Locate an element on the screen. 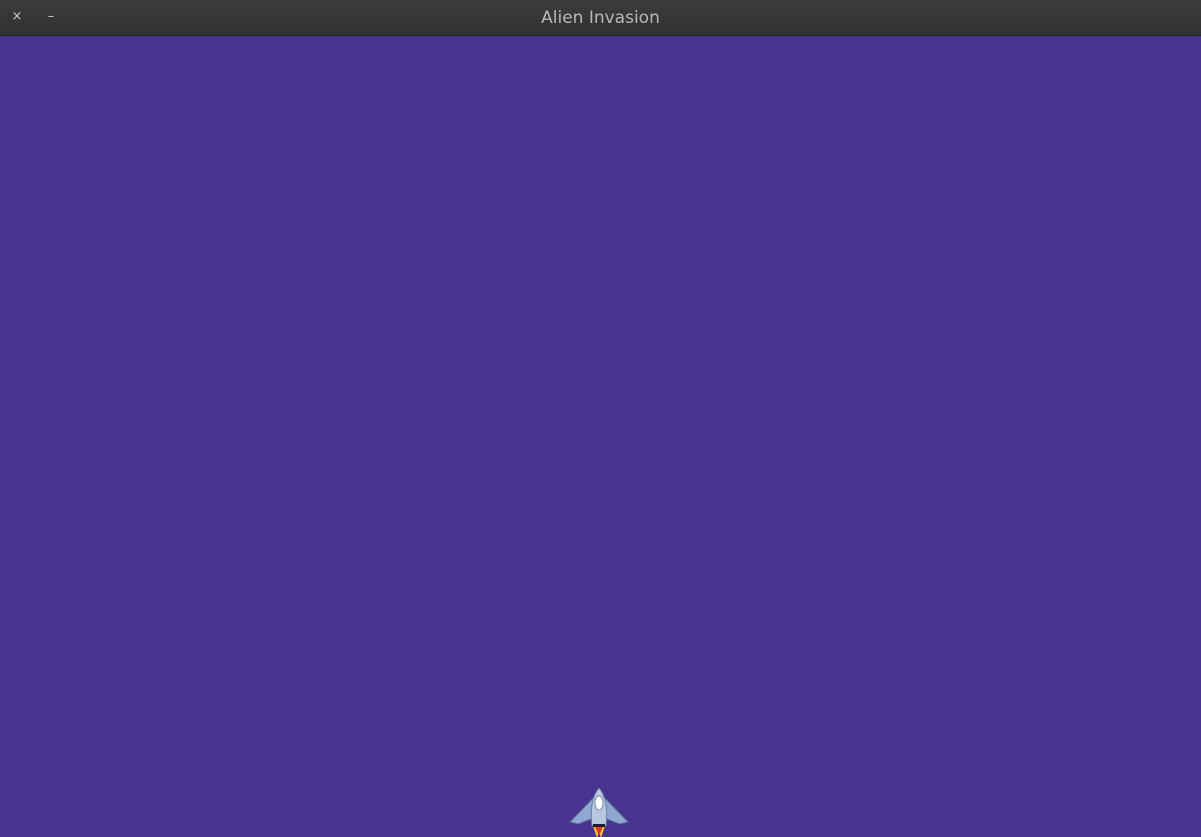  rocket-ship-icon is located at coordinates (599, 812).